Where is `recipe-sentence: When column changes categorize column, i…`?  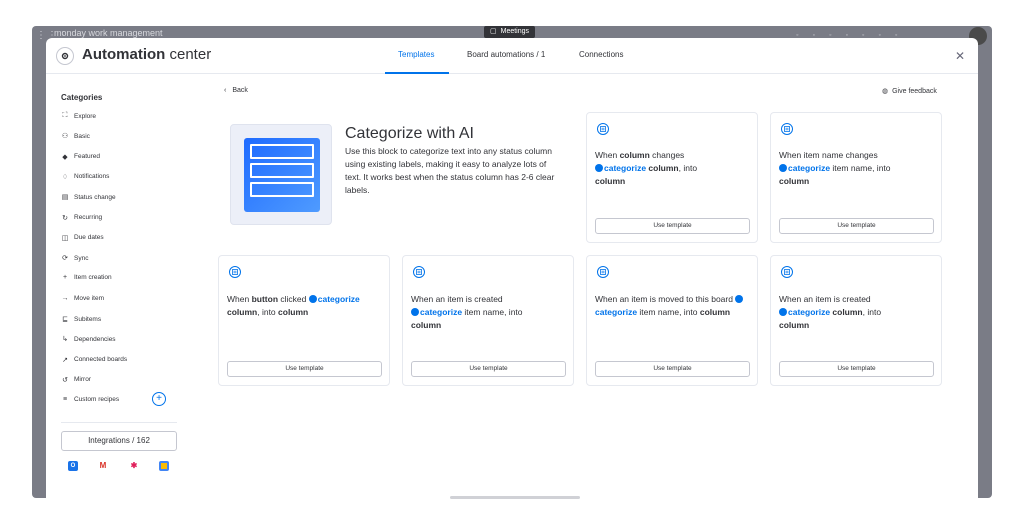 recipe-sentence: When column changes categorize column, i… is located at coordinates (675, 168).